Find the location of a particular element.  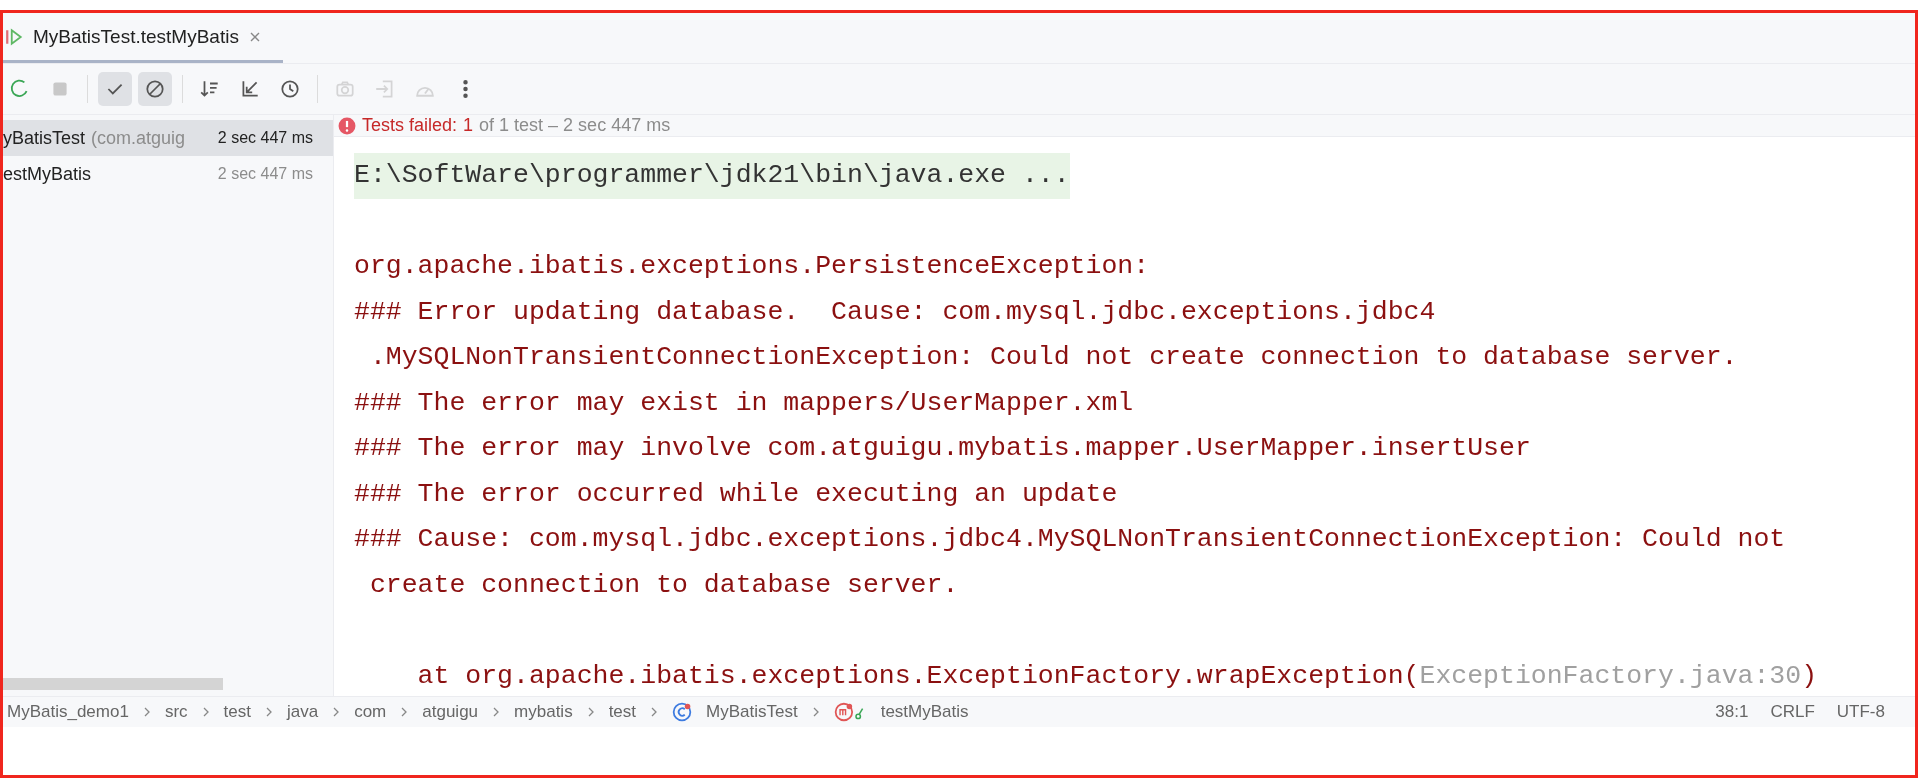

error-line: ### Error updating database. Cause: com.mysql.jdbc.exceptions.jdbc4 is located at coordinates (895, 311).